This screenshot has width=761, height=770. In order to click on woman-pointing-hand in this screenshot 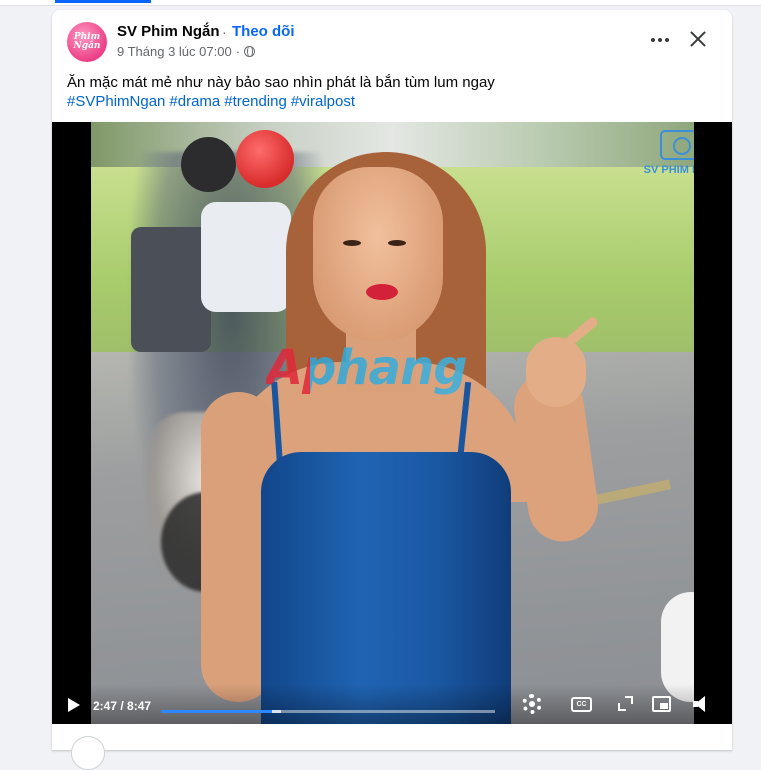, I will do `click(556, 372)`.